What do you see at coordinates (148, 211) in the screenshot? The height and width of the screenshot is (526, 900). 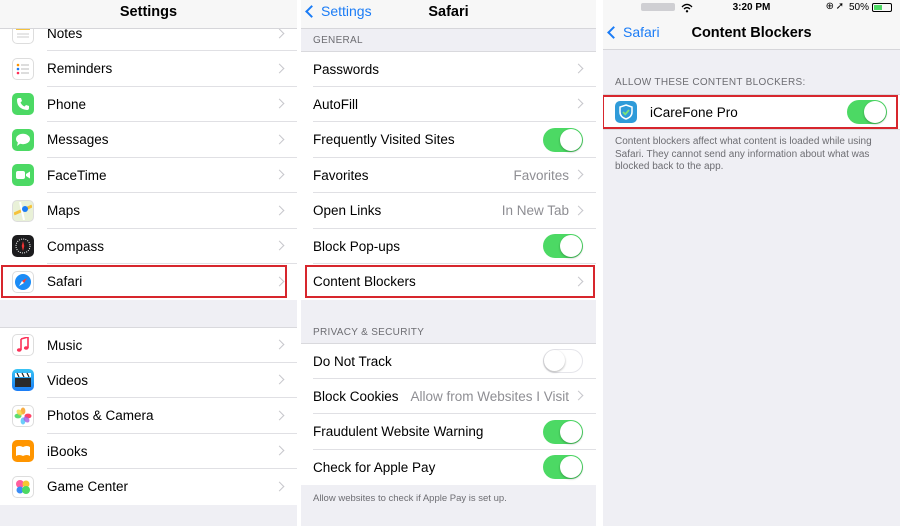 I see `settings-row-maps: Maps` at bounding box center [148, 211].